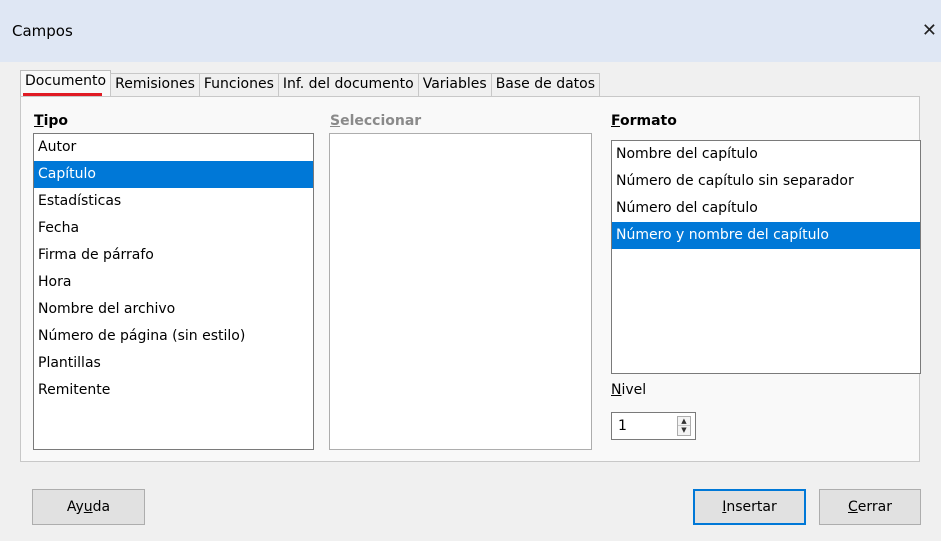  What do you see at coordinates (348, 85) in the screenshot?
I see `tab-inf-del-documento: Inf. del documento` at bounding box center [348, 85].